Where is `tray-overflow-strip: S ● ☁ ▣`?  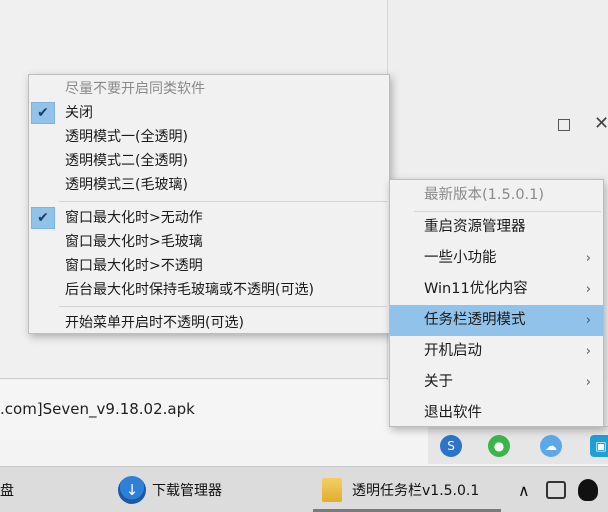 tray-overflow-strip: S ● ☁ ▣ is located at coordinates (518, 445).